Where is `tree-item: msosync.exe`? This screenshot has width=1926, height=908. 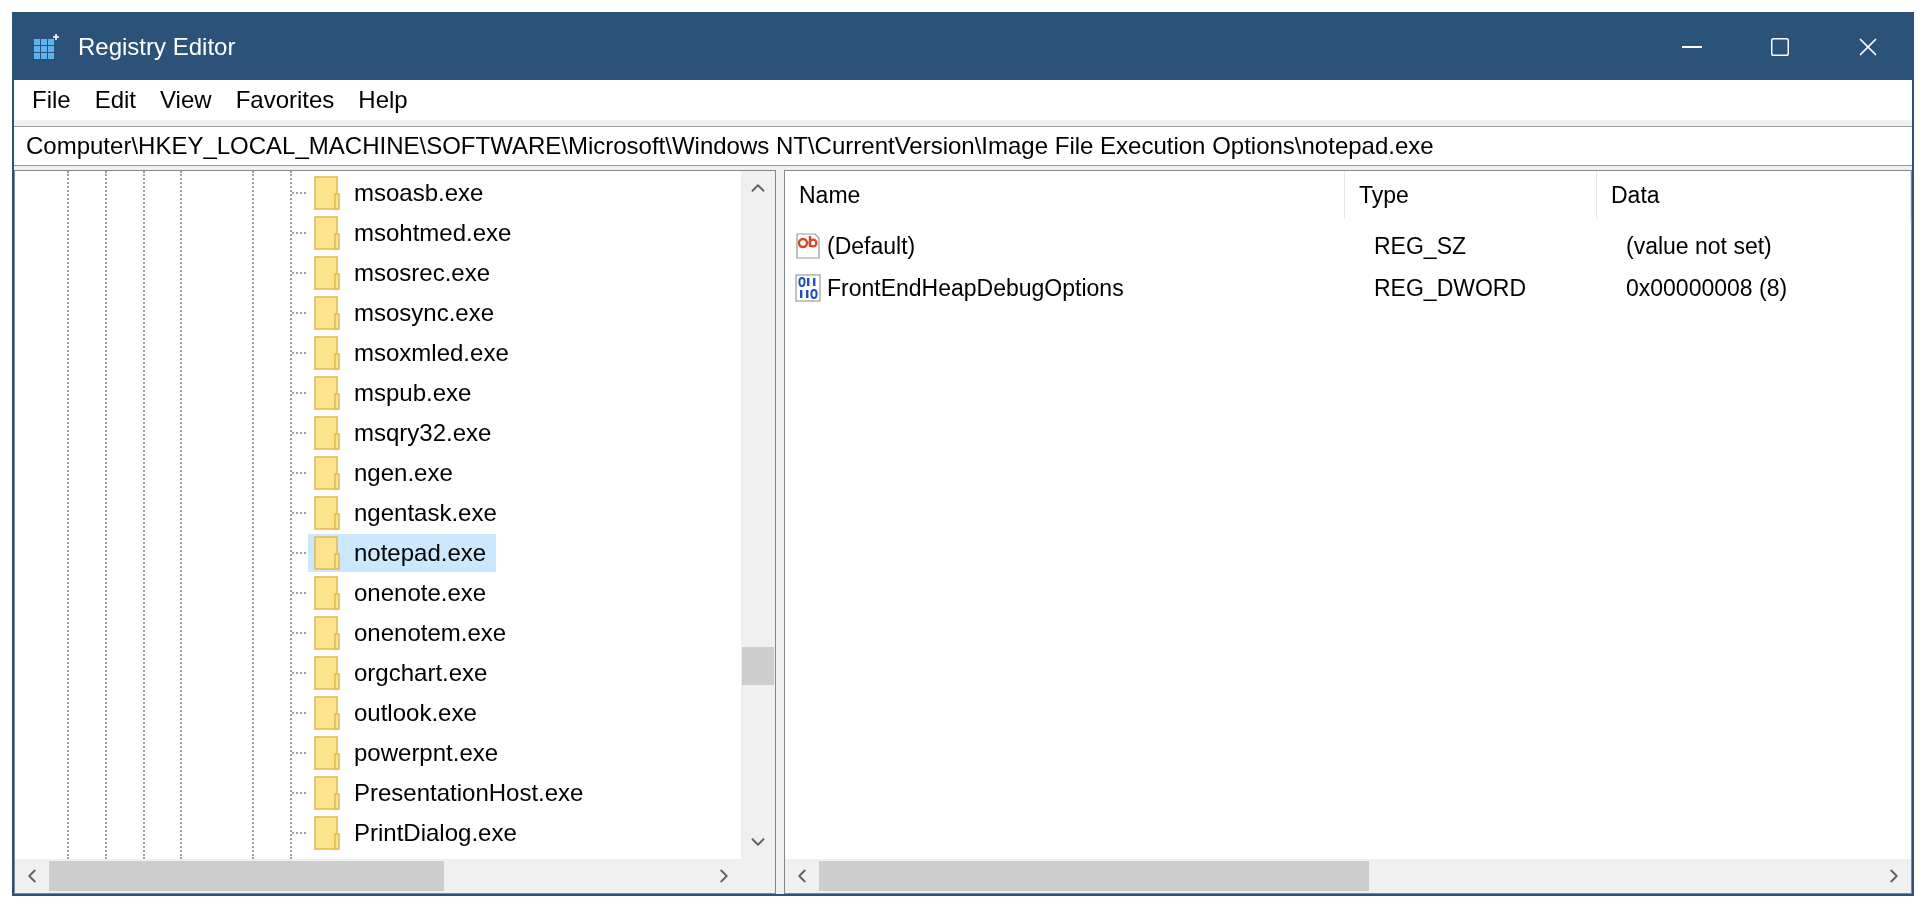
tree-item: msosync.exe is located at coordinates (406, 313).